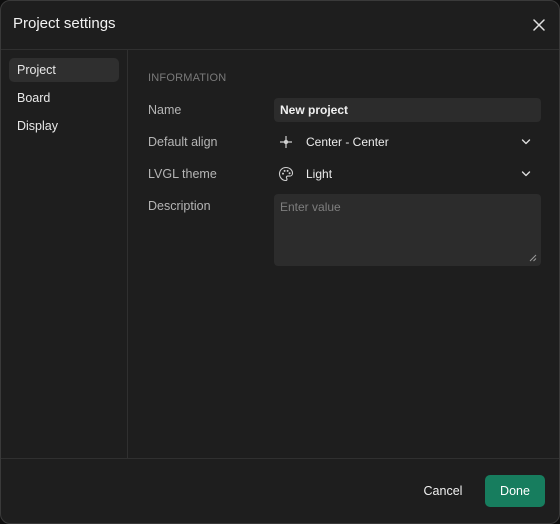  What do you see at coordinates (64, 126) in the screenshot?
I see `sidebar-item-display: Display` at bounding box center [64, 126].